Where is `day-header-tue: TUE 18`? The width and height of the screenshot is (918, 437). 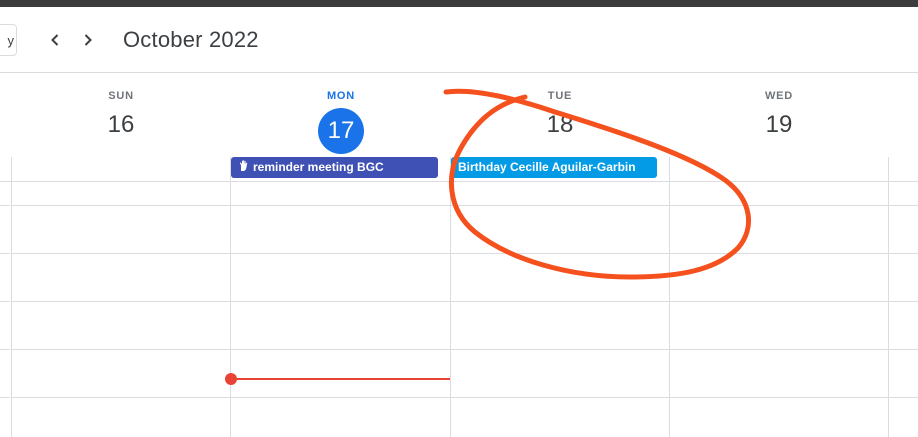 day-header-tue: TUE 18 is located at coordinates (560, 115).